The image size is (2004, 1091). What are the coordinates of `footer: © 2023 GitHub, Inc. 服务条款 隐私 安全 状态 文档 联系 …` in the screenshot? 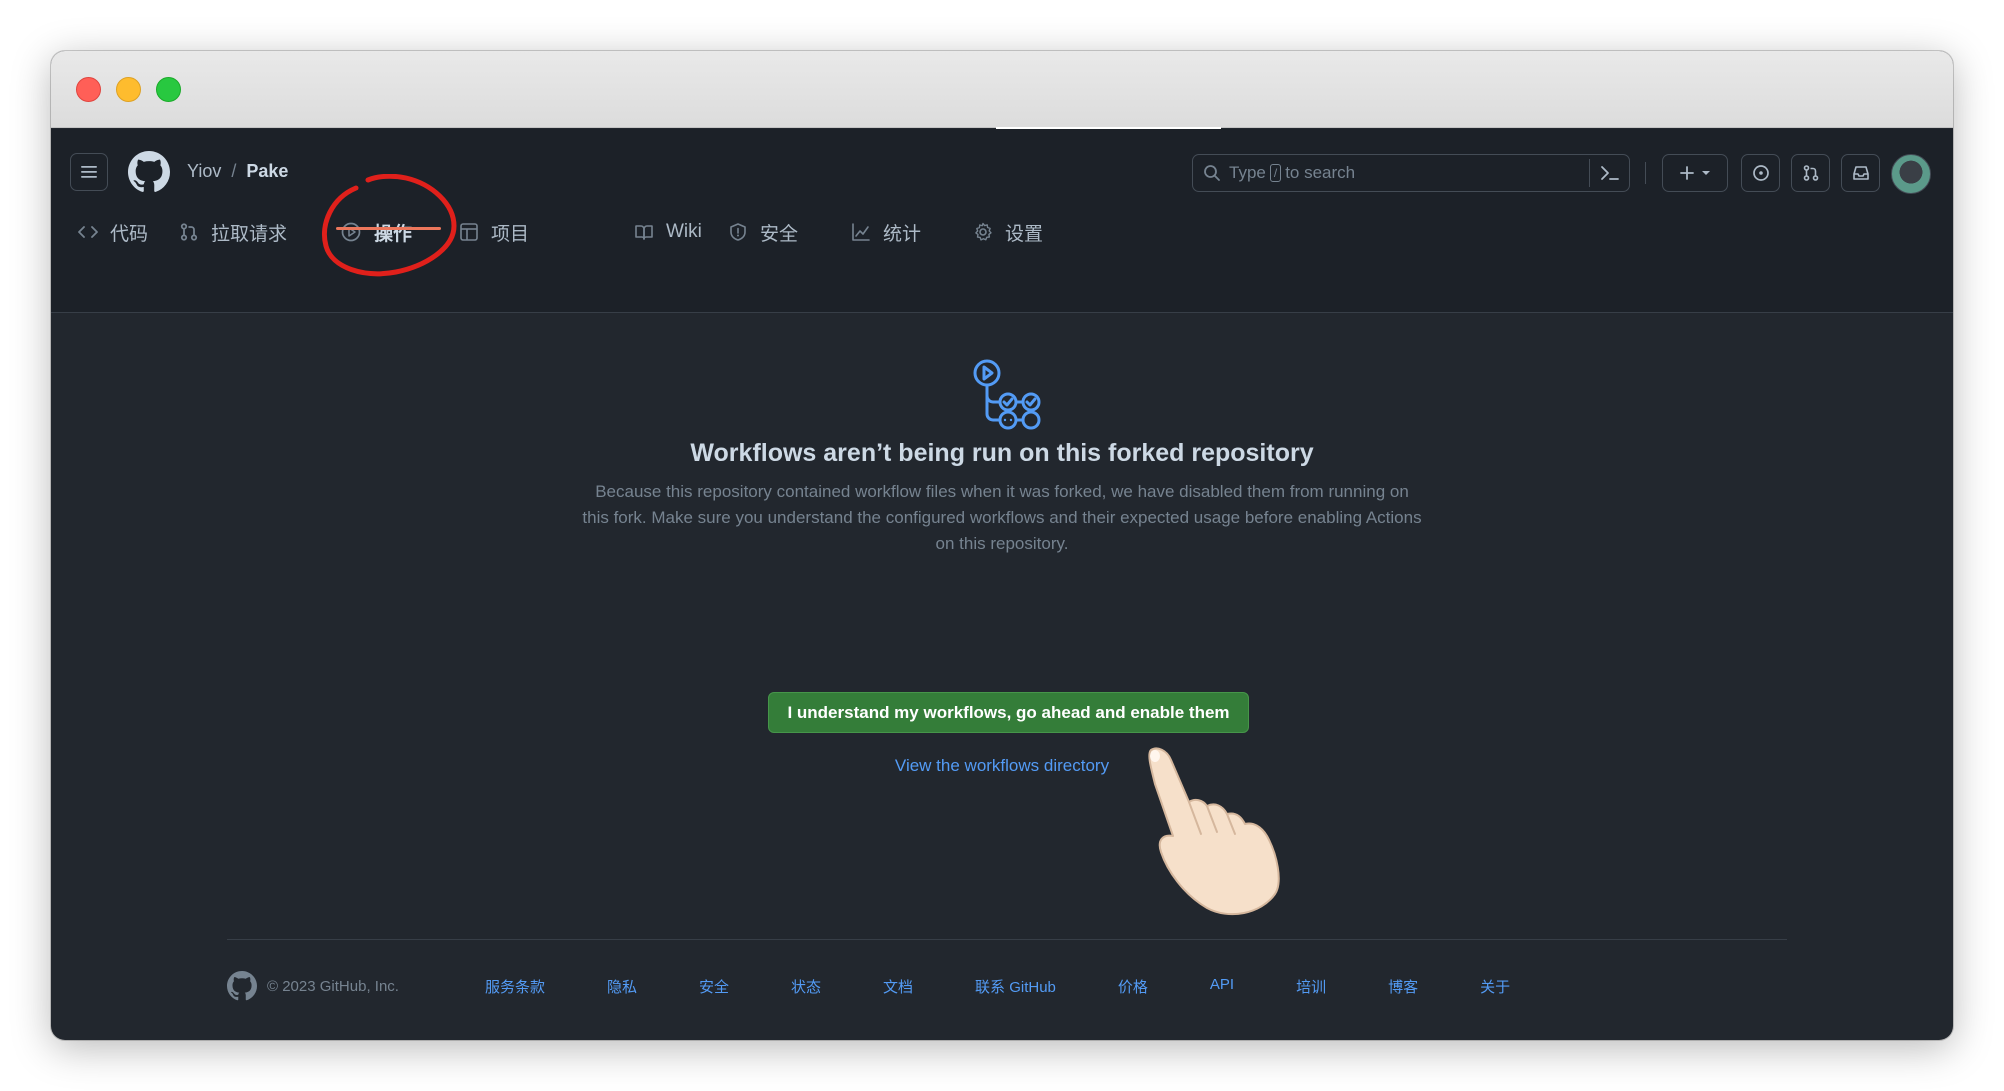 It's located at (1007, 986).